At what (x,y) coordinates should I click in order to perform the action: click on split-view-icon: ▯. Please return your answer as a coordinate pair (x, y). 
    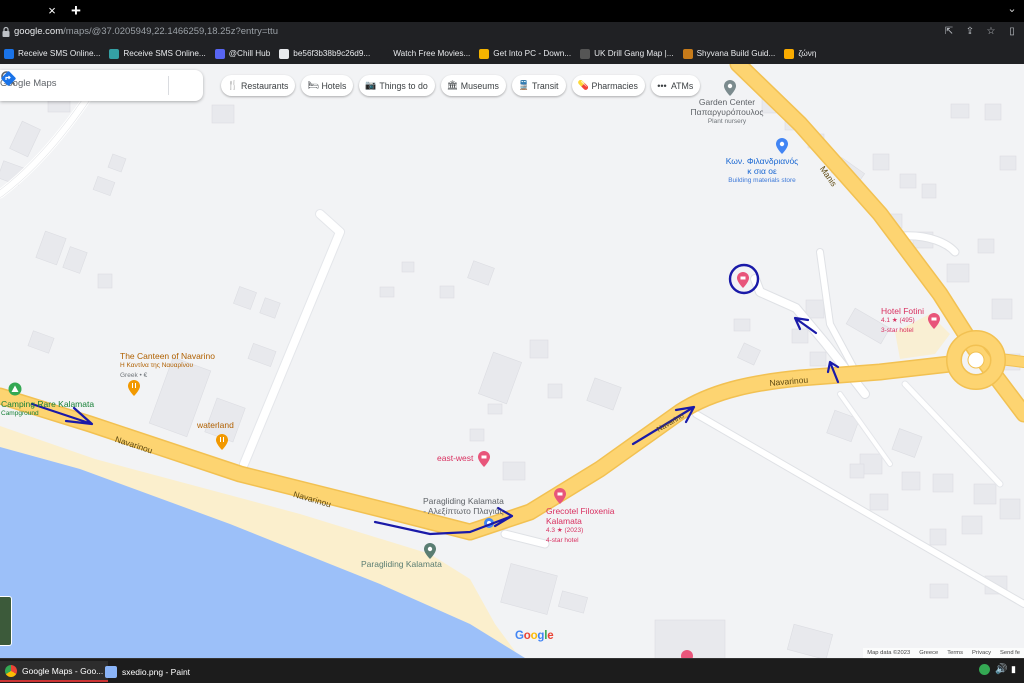
    Looking at the image, I should click on (1012, 32).